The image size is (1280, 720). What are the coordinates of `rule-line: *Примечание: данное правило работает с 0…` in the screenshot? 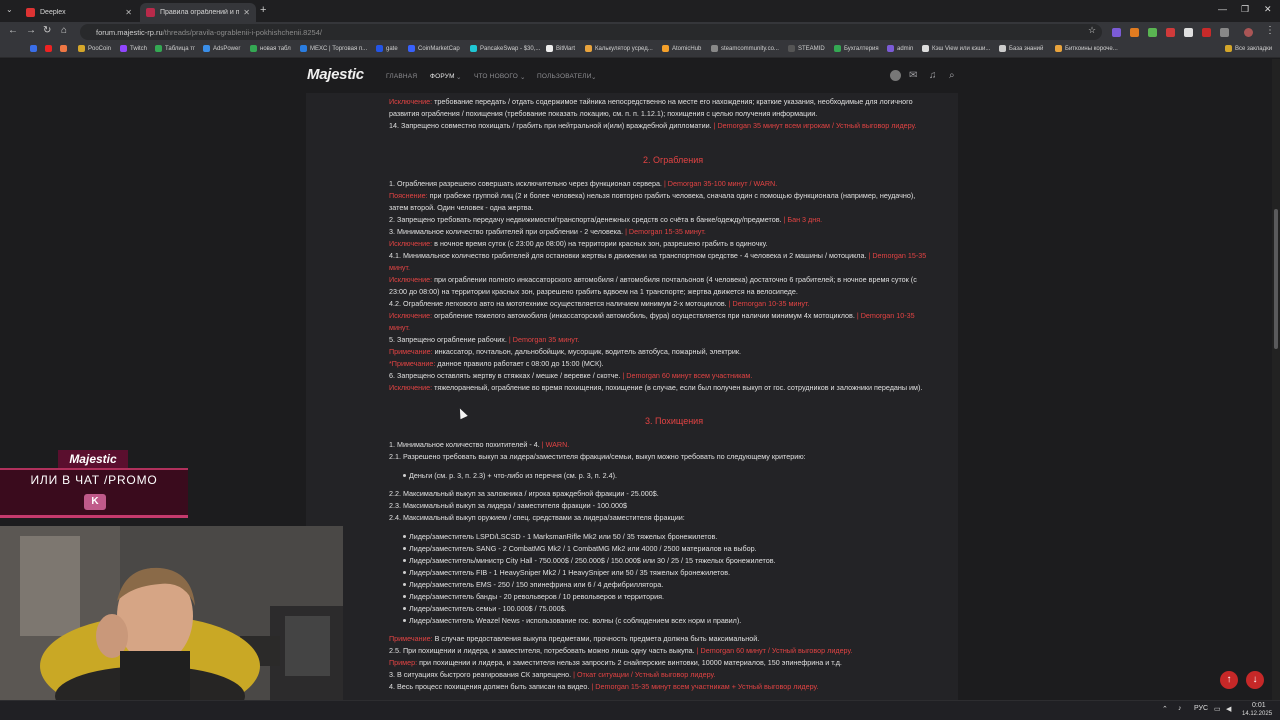 It's located at (496, 363).